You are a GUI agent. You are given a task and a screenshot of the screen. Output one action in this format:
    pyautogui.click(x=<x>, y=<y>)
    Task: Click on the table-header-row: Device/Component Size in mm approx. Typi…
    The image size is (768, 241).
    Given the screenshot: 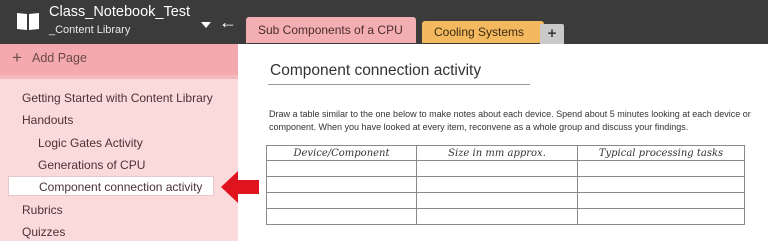 What is the action you would take?
    pyautogui.click(x=505, y=153)
    